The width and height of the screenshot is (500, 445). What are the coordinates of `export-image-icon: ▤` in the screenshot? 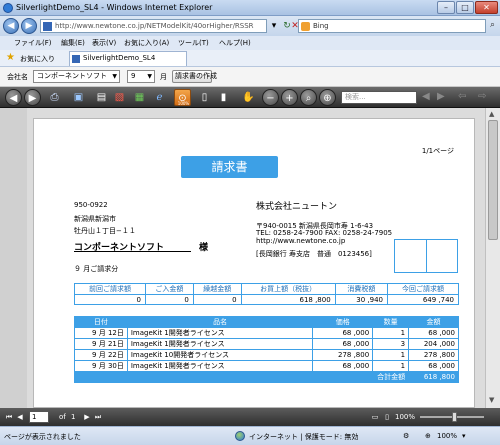 It's located at (101, 97).